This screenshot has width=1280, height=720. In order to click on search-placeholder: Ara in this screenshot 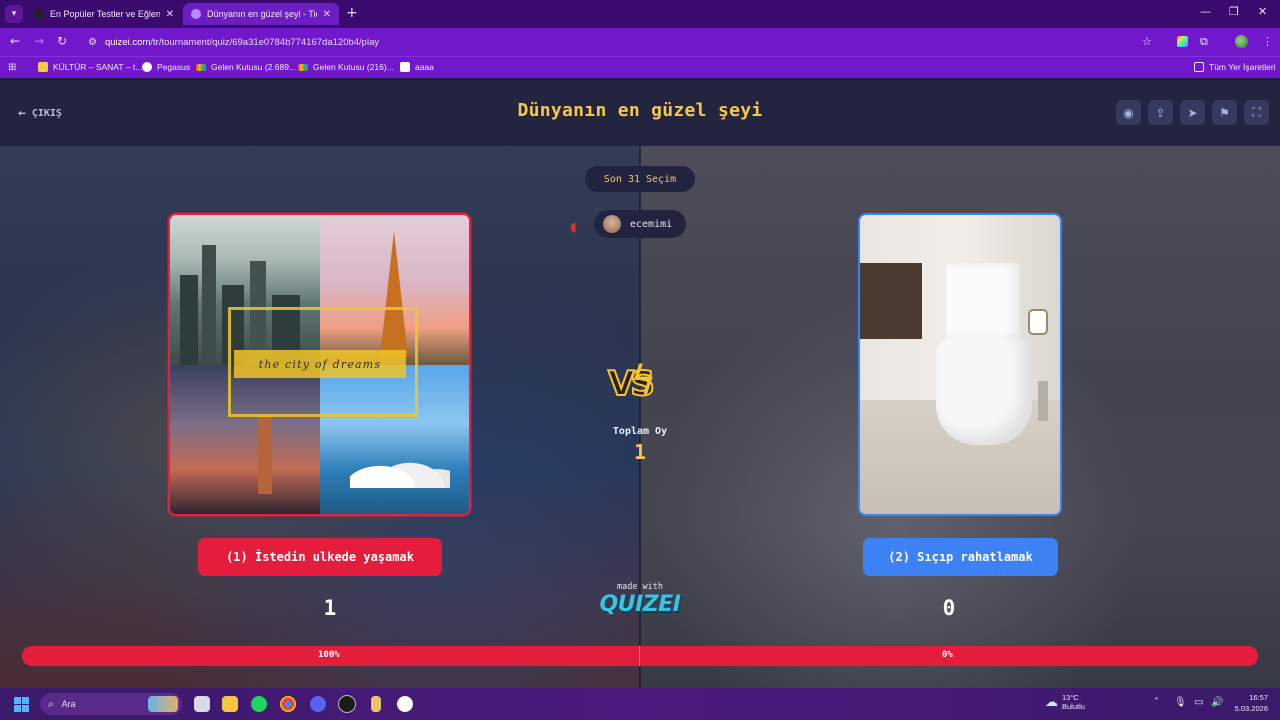, I will do `click(68, 704)`.